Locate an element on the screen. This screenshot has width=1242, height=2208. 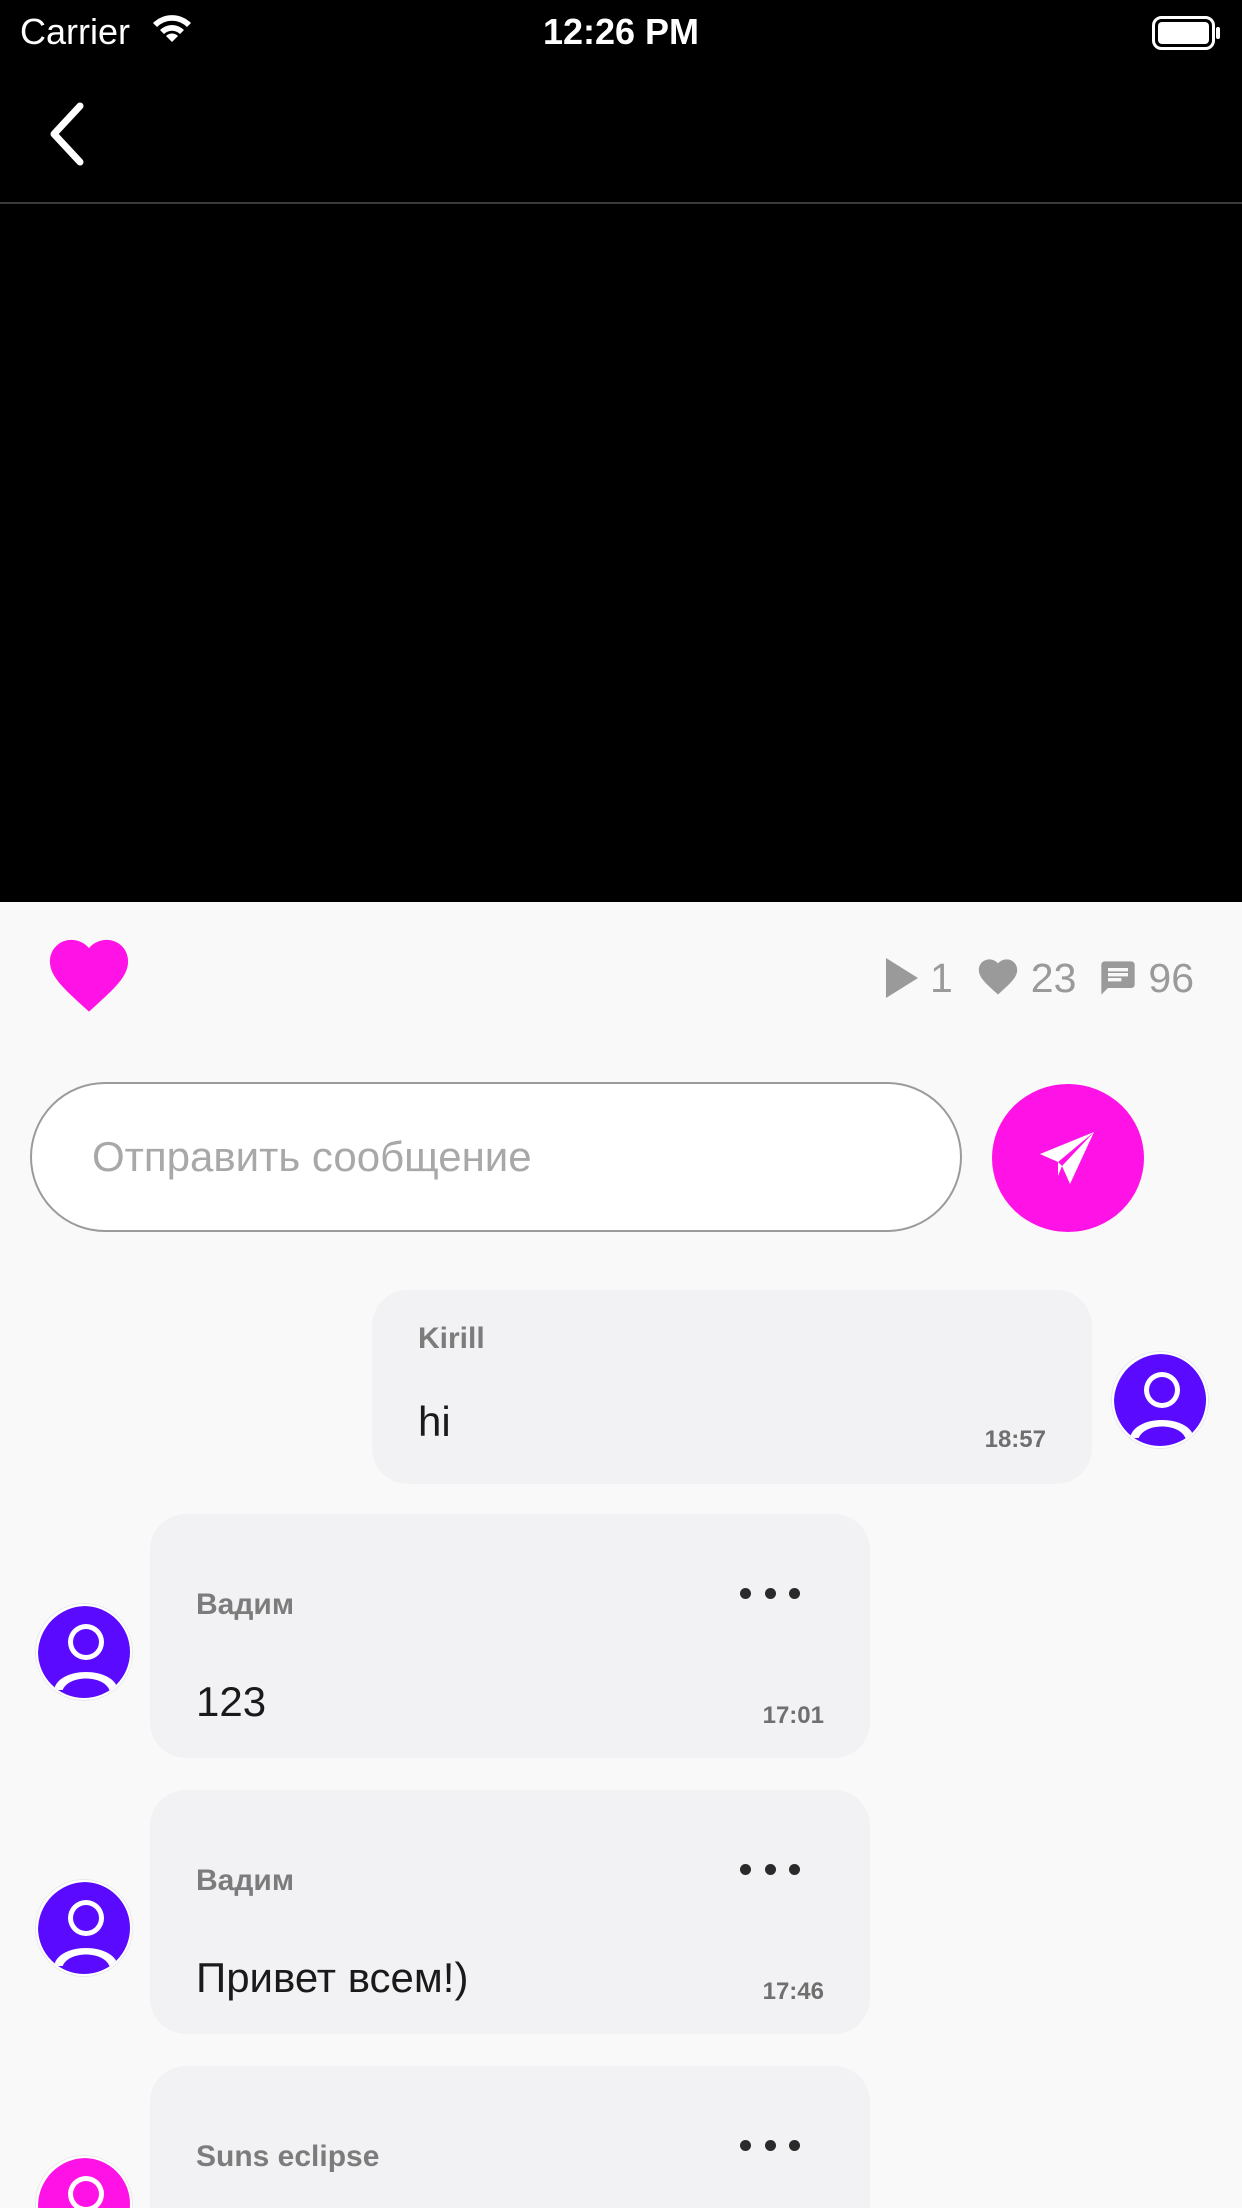
like-button is located at coordinates (89, 978).